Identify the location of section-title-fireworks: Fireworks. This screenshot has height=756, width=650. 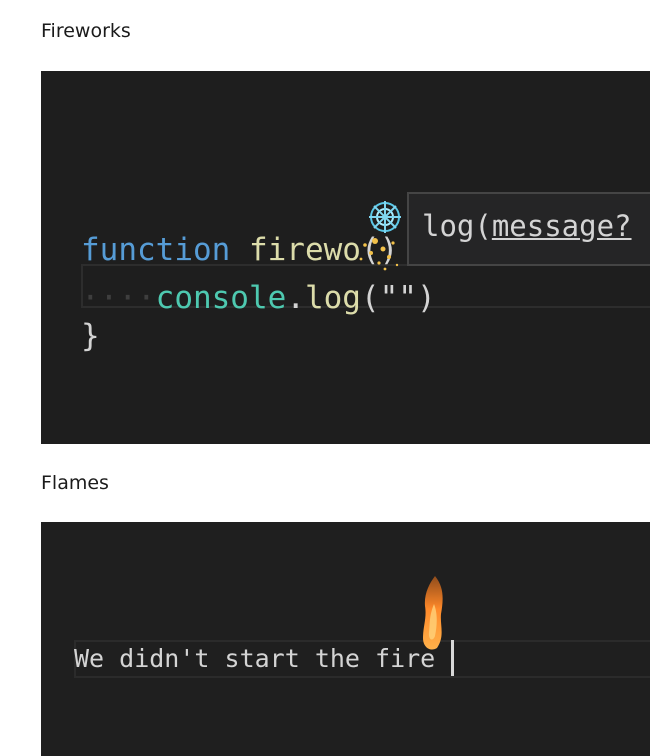
(86, 31).